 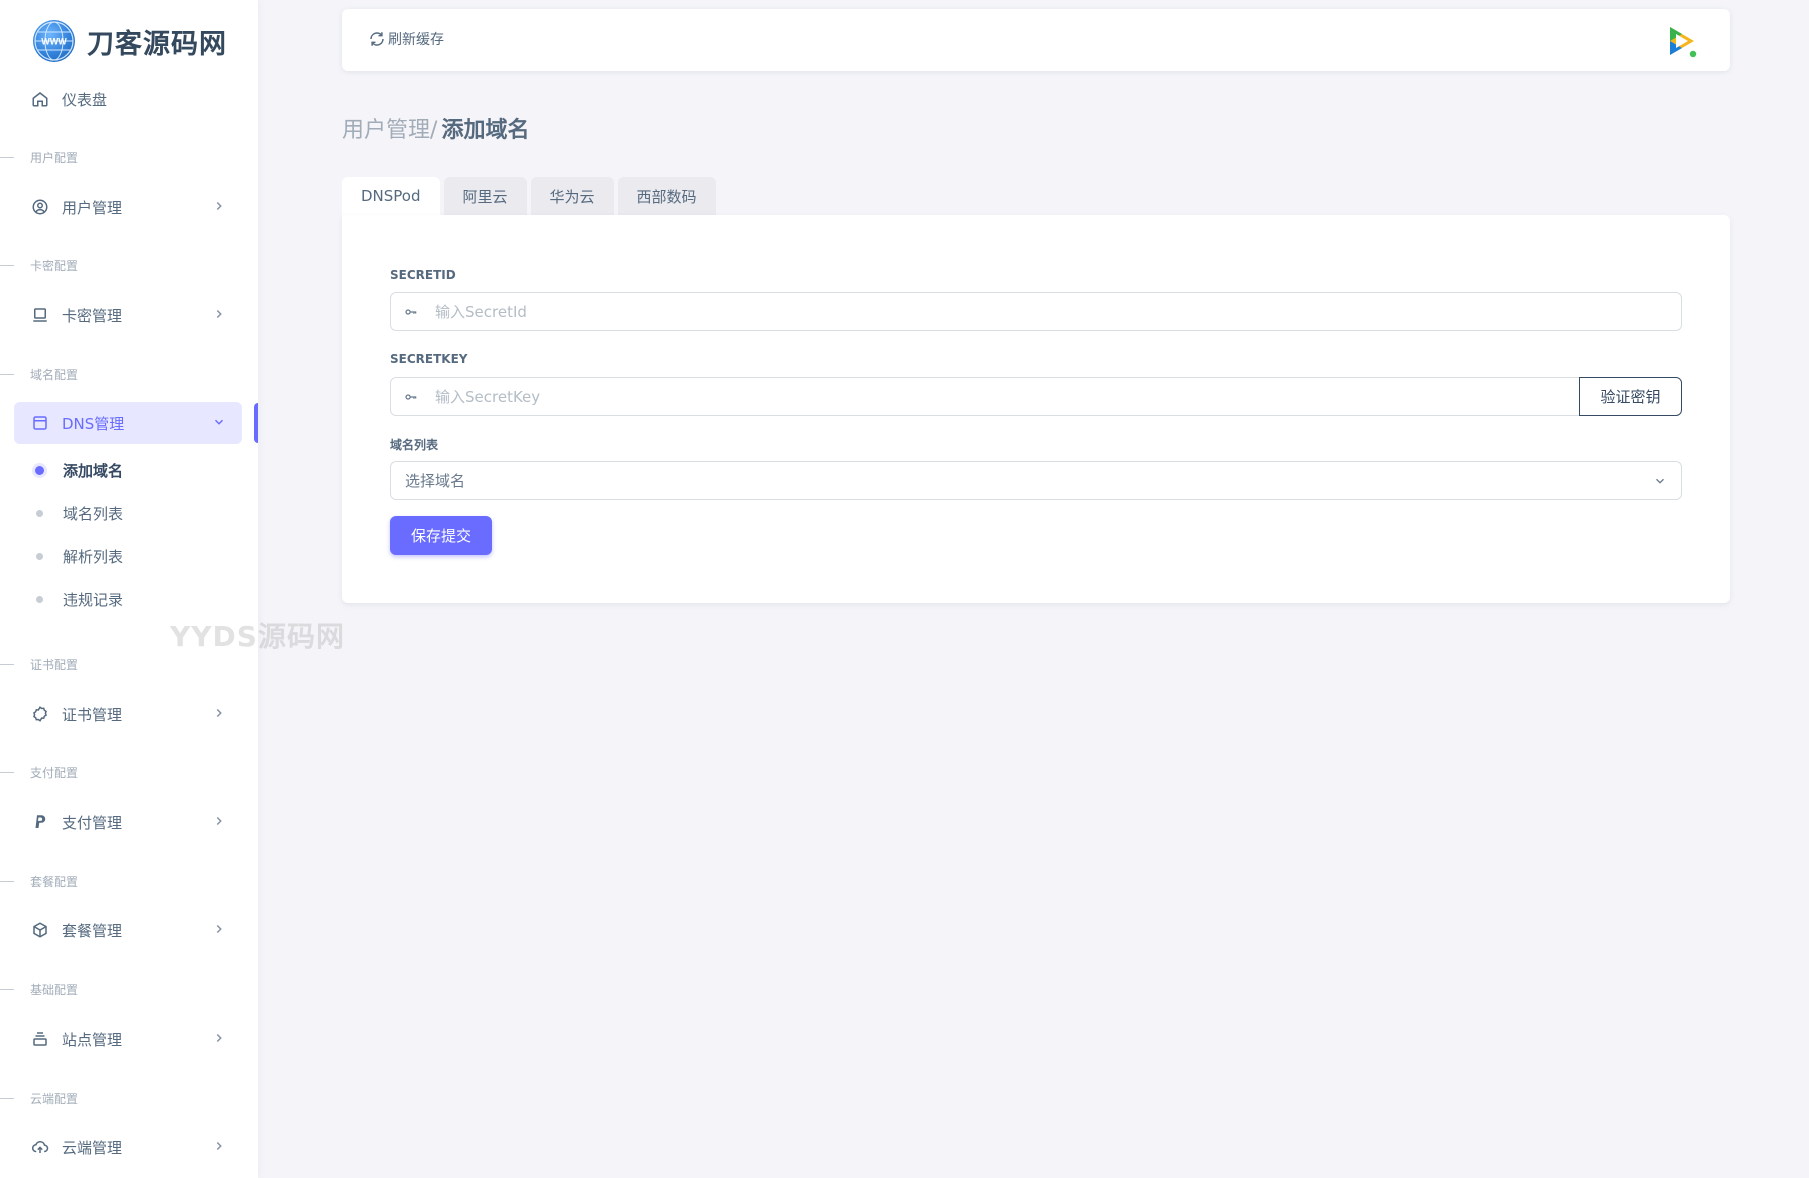 I want to click on breadcrumb: 用户管理 / 添加域名, so click(x=435, y=128).